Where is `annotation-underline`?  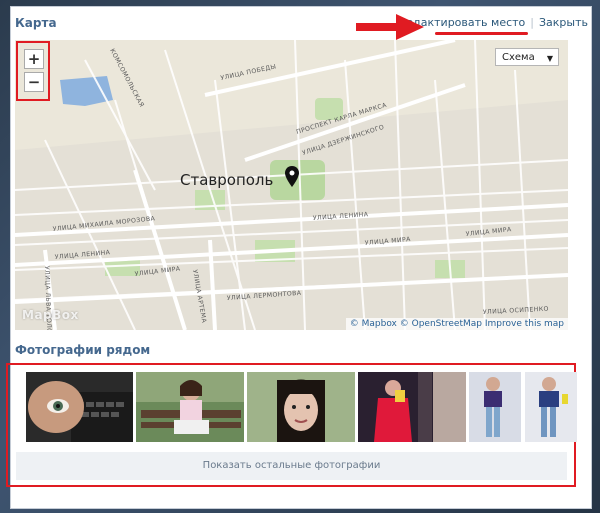
annotation-underline is located at coordinates (481, 33).